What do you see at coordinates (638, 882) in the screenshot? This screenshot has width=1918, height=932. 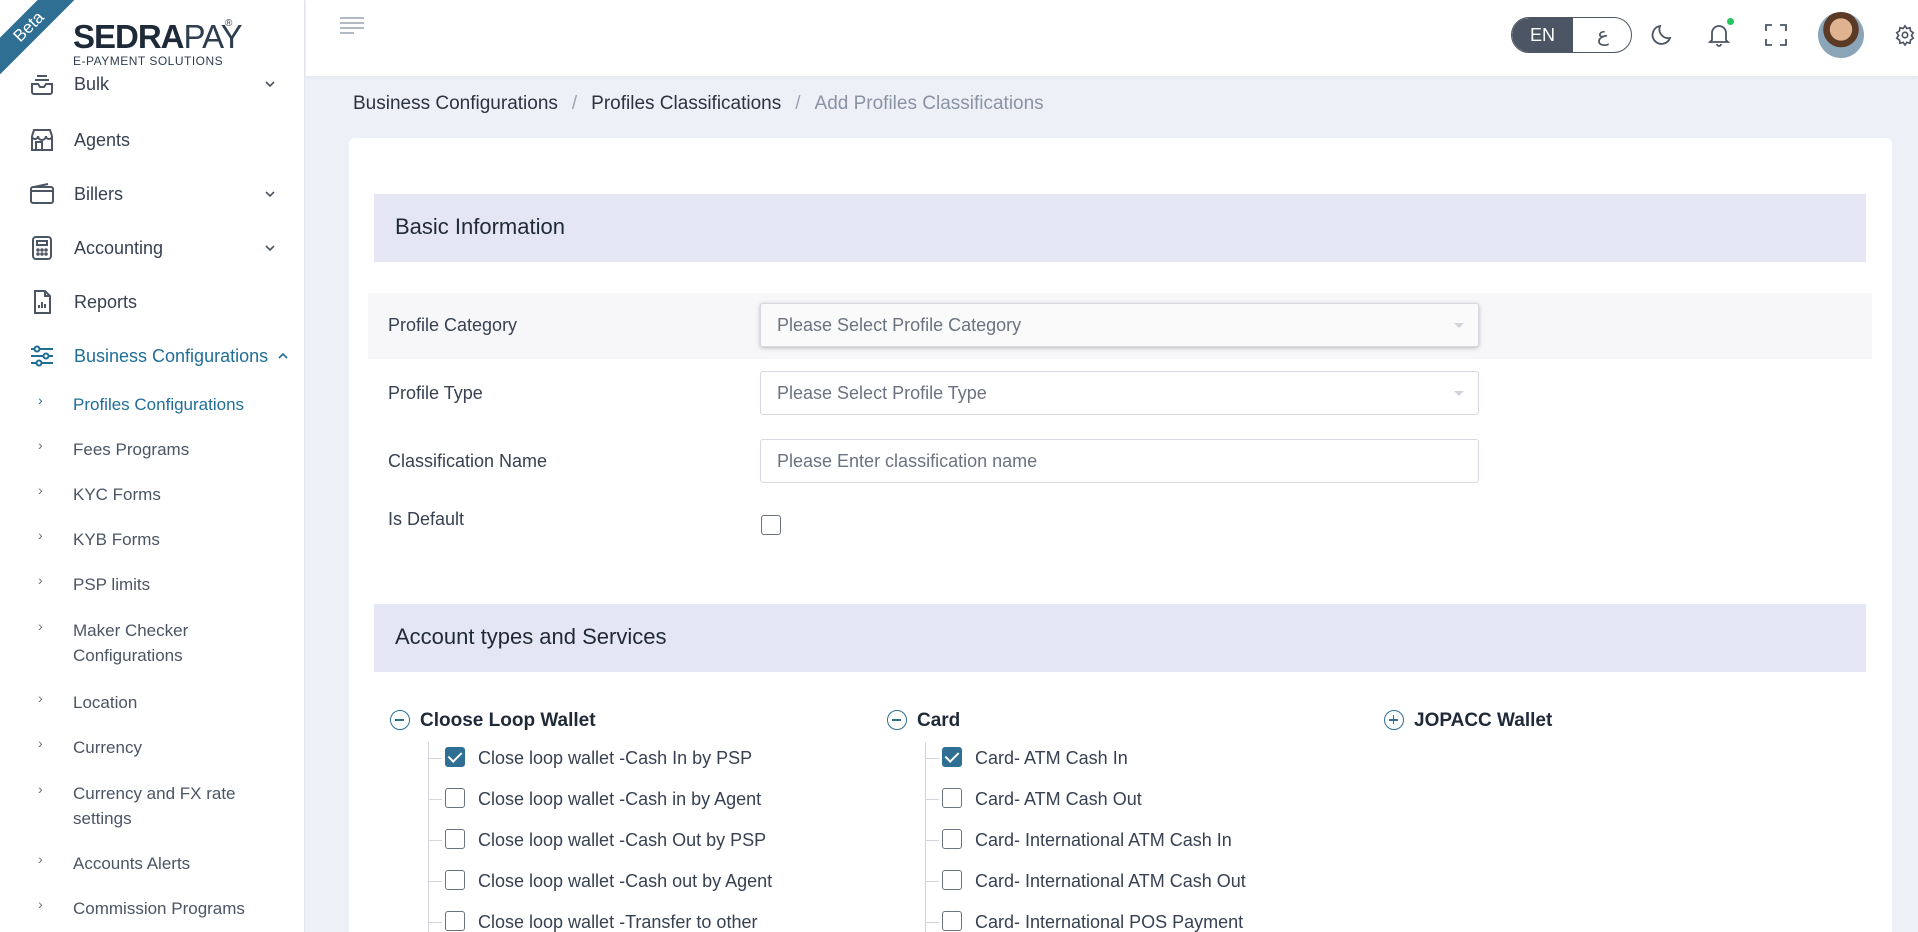 I see `service-option: Close loop wallet -Cash out by Agent` at bounding box center [638, 882].